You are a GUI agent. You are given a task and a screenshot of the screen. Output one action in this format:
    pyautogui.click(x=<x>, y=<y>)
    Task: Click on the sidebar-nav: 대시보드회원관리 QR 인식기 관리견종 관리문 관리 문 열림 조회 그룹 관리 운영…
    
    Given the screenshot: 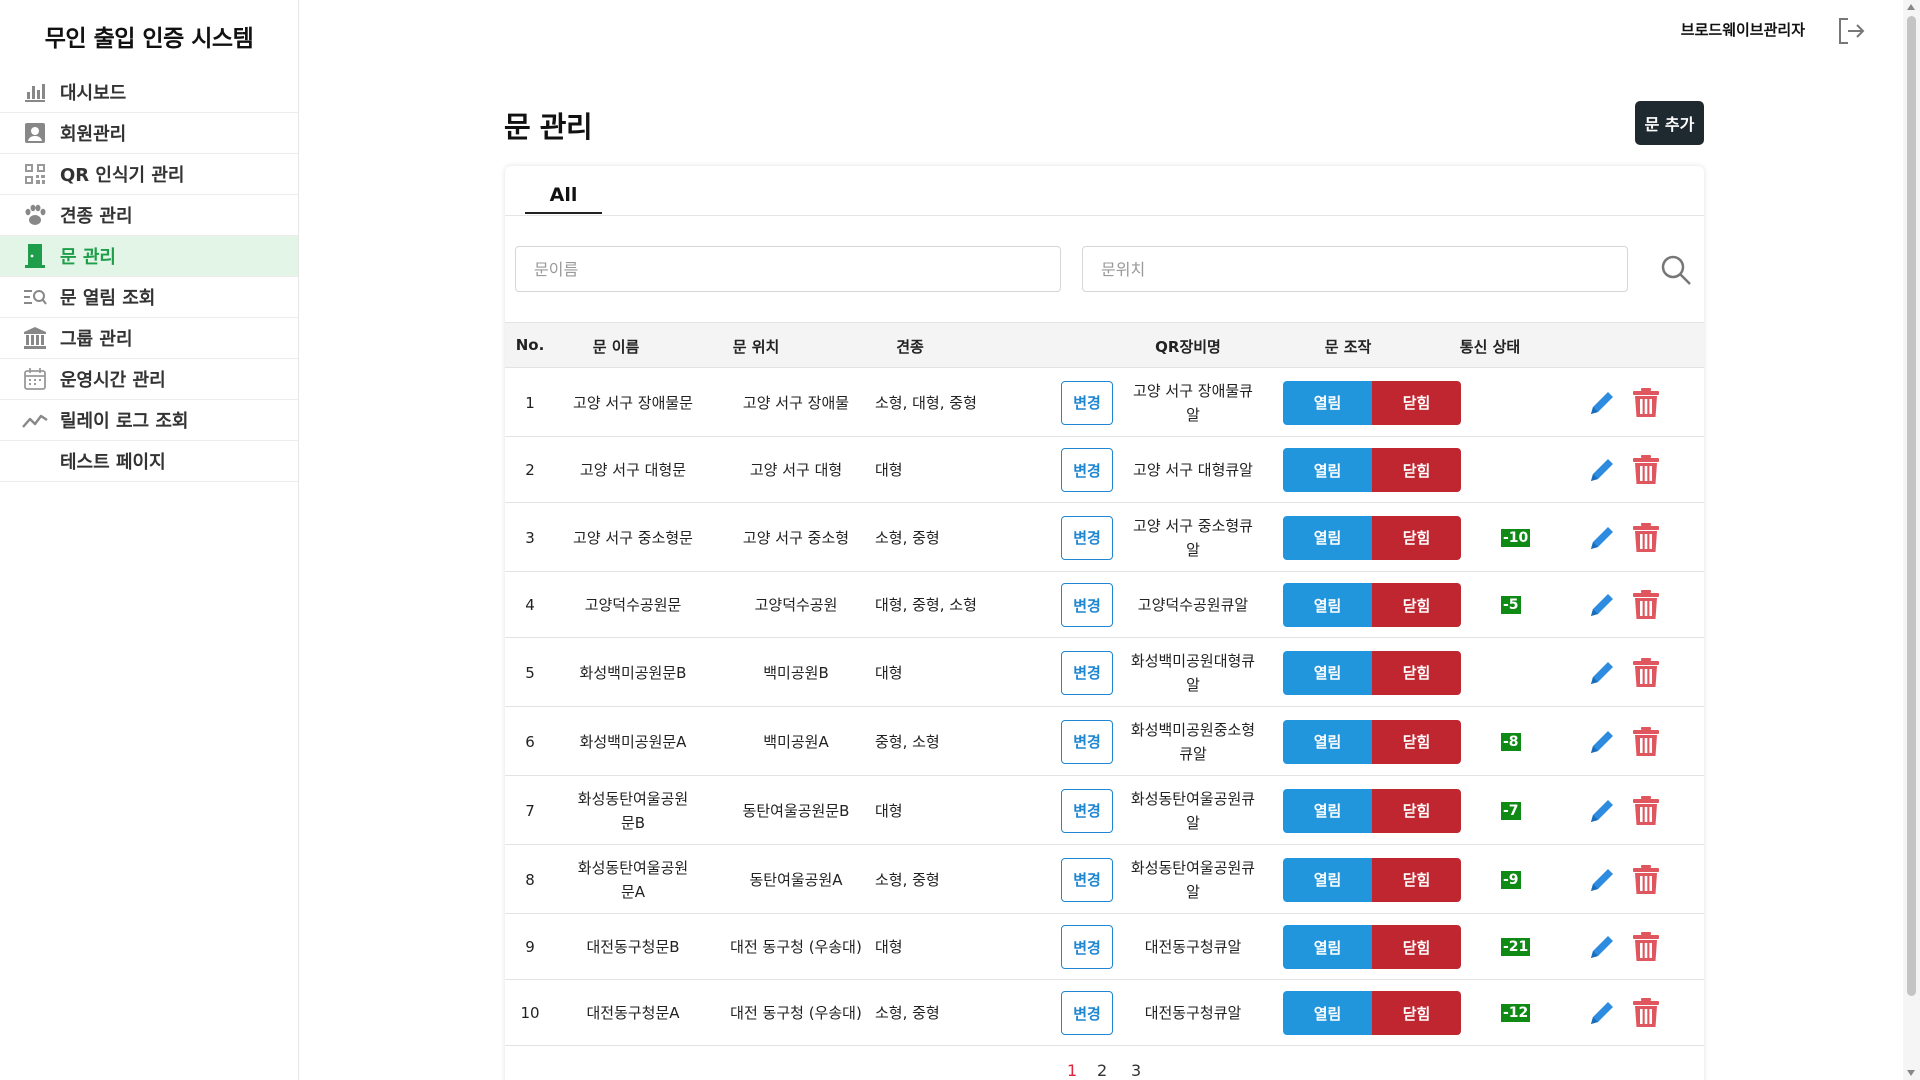 What is the action you would take?
    pyautogui.click(x=149, y=277)
    